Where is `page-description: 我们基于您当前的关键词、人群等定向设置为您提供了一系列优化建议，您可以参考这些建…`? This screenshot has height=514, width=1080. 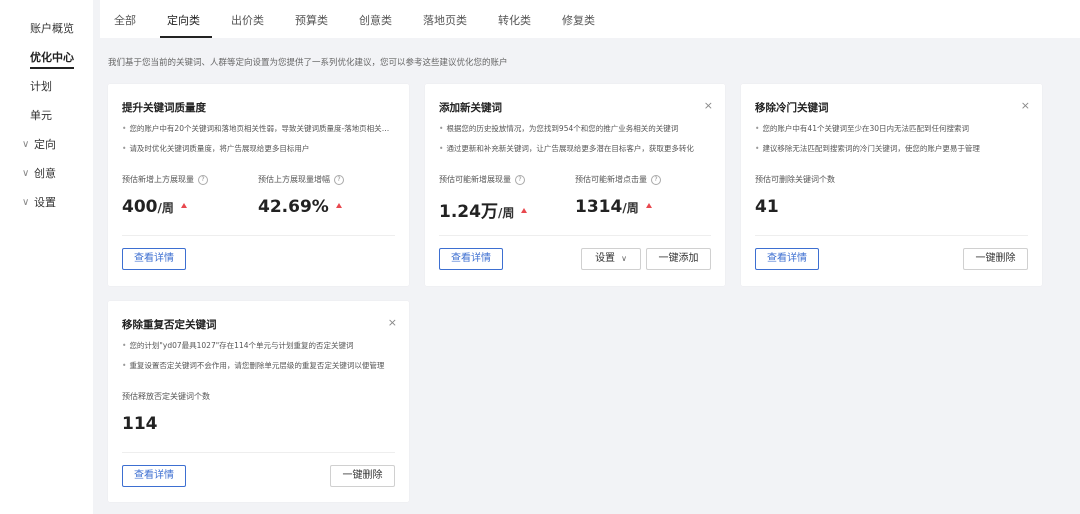 page-description: 我们基于您当前的关键词、人群等定向设置为您提供了一系列优化建议，您可以参考这些建… is located at coordinates (308, 63).